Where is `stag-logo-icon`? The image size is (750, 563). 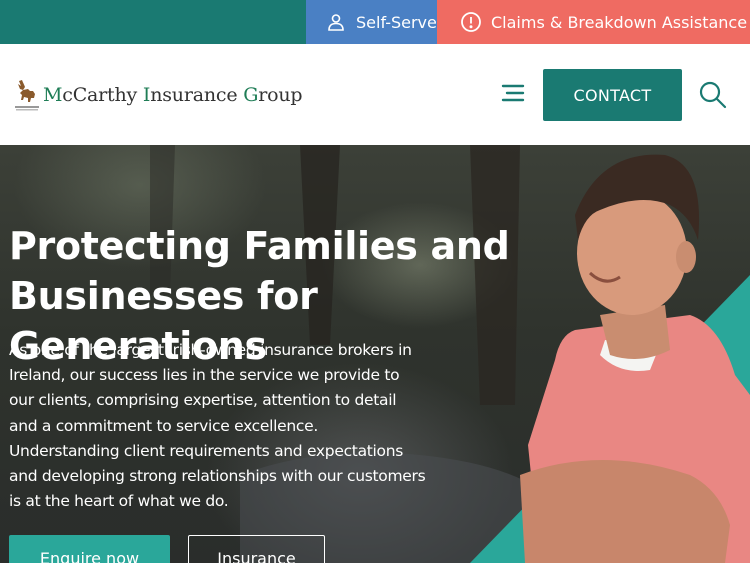
stag-logo-icon is located at coordinates (27, 95).